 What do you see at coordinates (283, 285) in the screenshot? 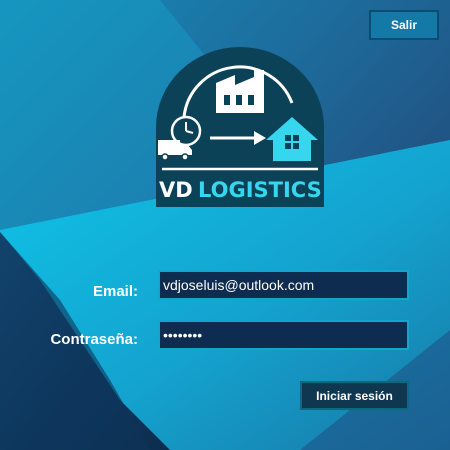
I see `email-field` at bounding box center [283, 285].